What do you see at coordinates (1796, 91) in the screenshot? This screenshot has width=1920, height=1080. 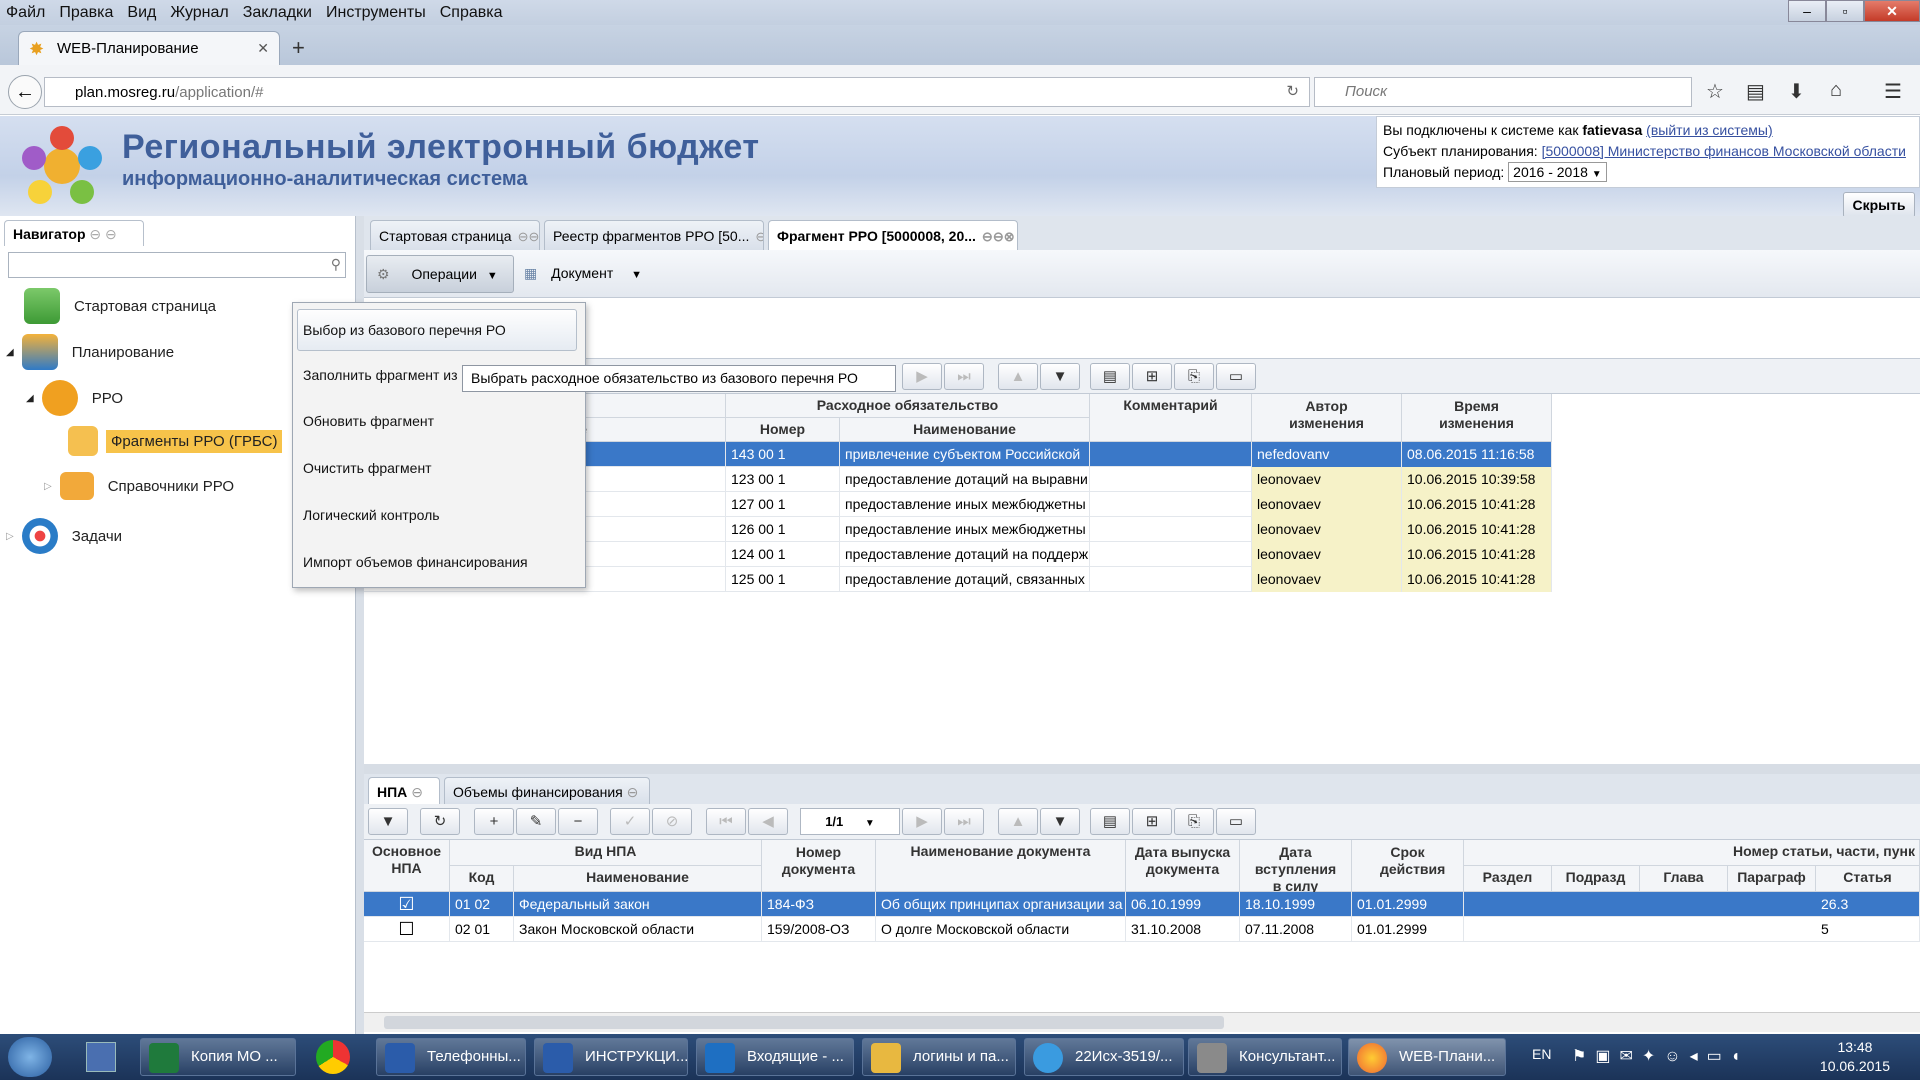 I see `download-icon: ⬇` at bounding box center [1796, 91].